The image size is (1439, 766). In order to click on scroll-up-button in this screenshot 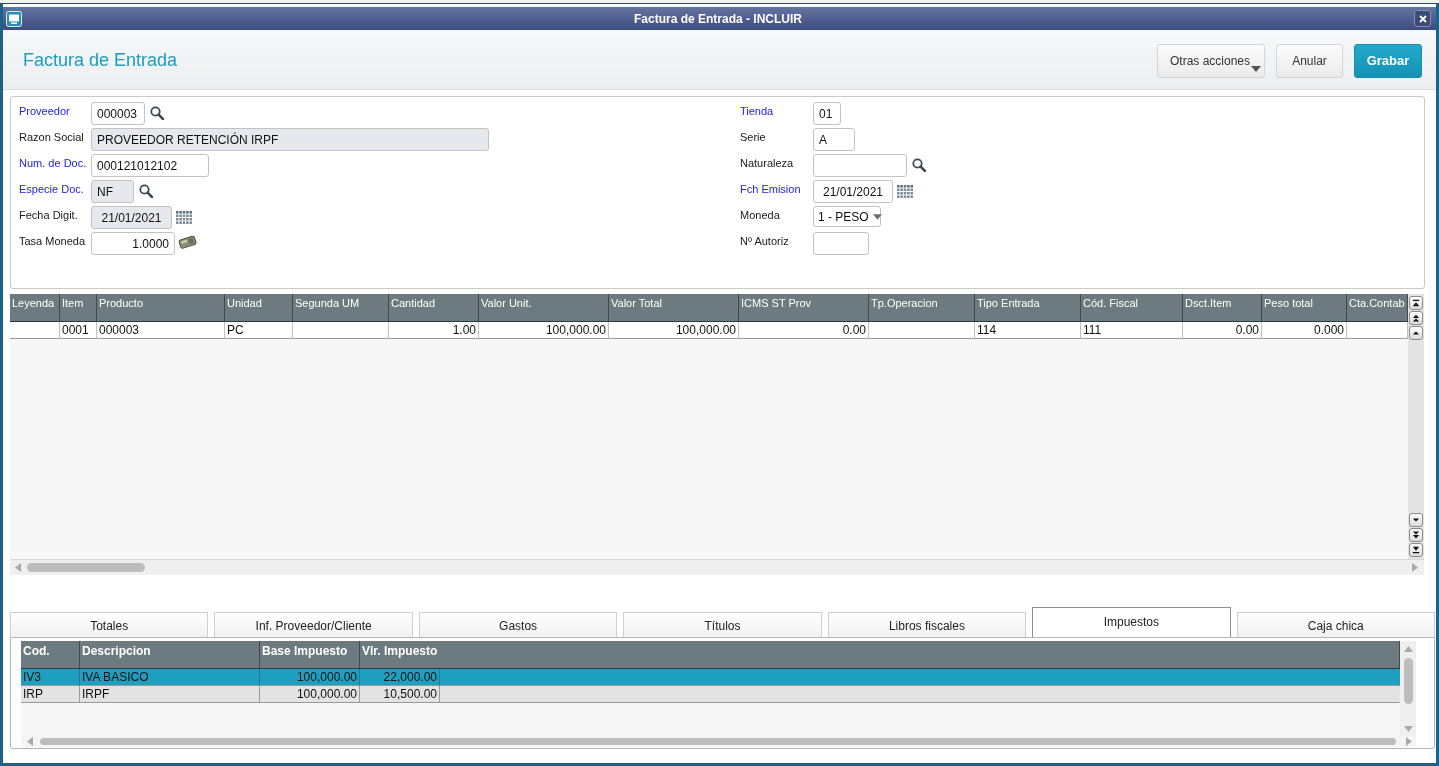, I will do `click(1416, 333)`.